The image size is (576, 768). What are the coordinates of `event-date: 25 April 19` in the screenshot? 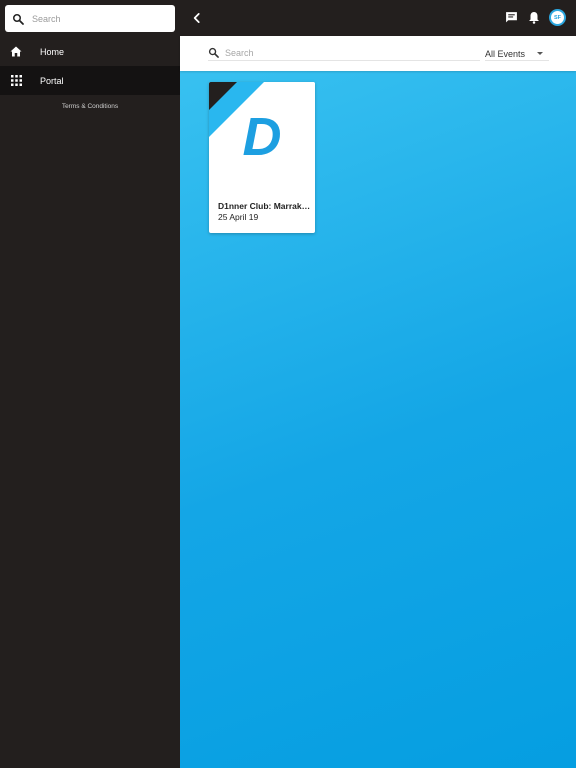 It's located at (238, 217).